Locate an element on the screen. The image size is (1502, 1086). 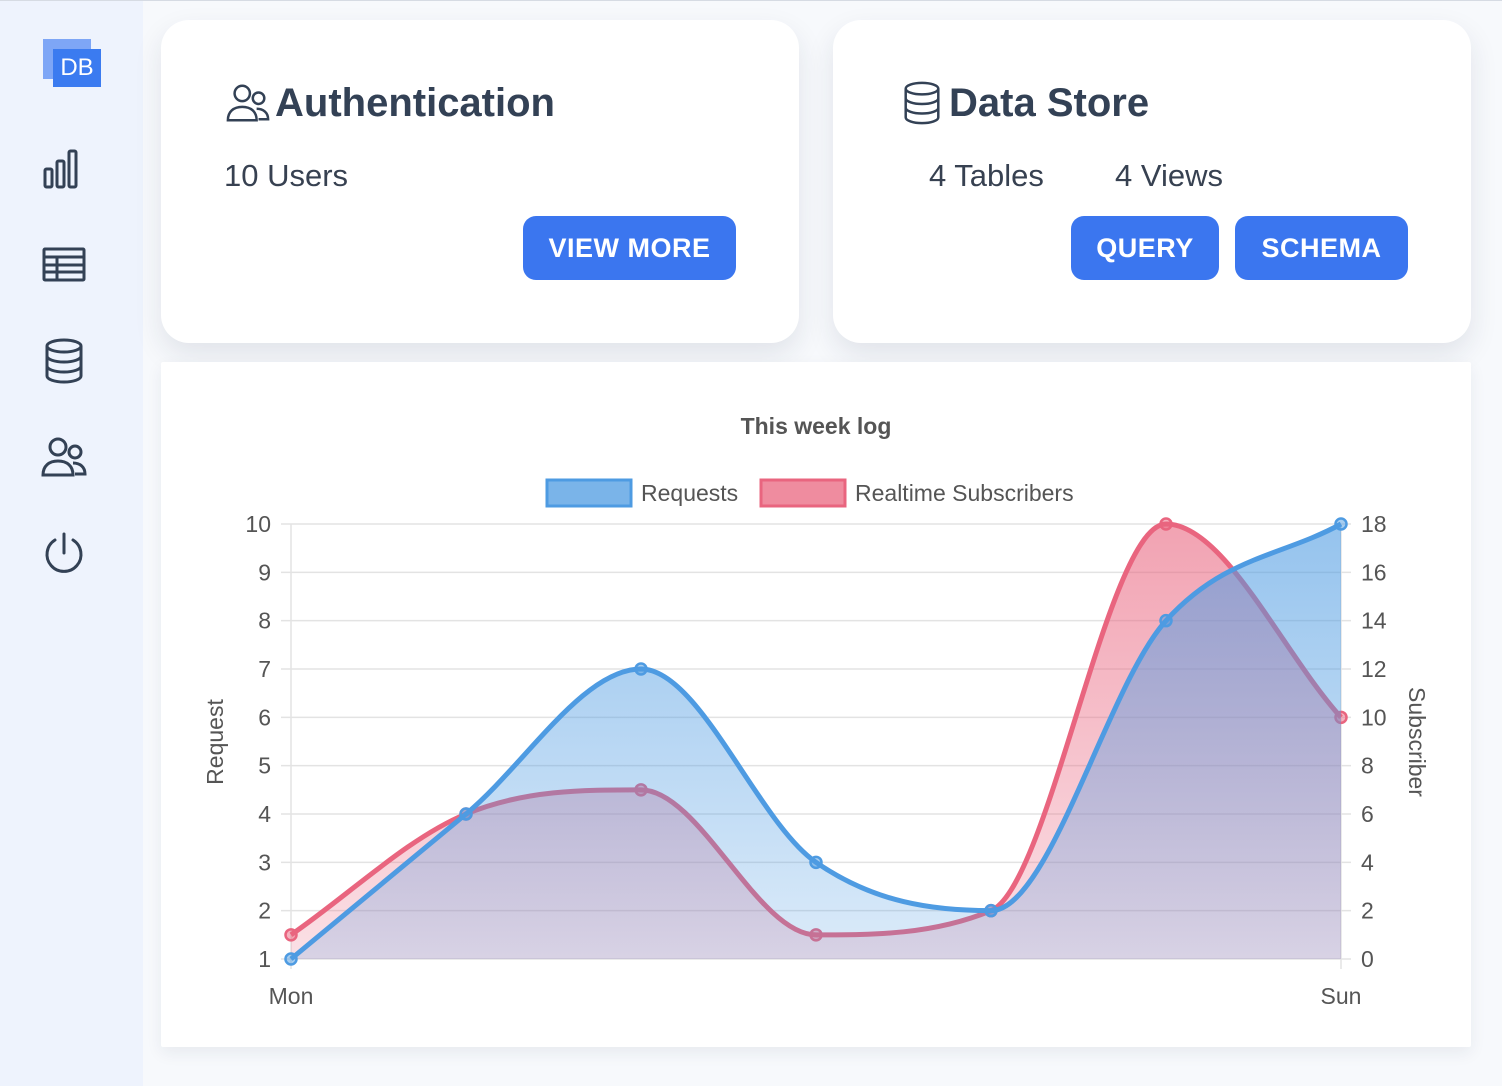
legend-swatch-requests is located at coordinates (589, 493).